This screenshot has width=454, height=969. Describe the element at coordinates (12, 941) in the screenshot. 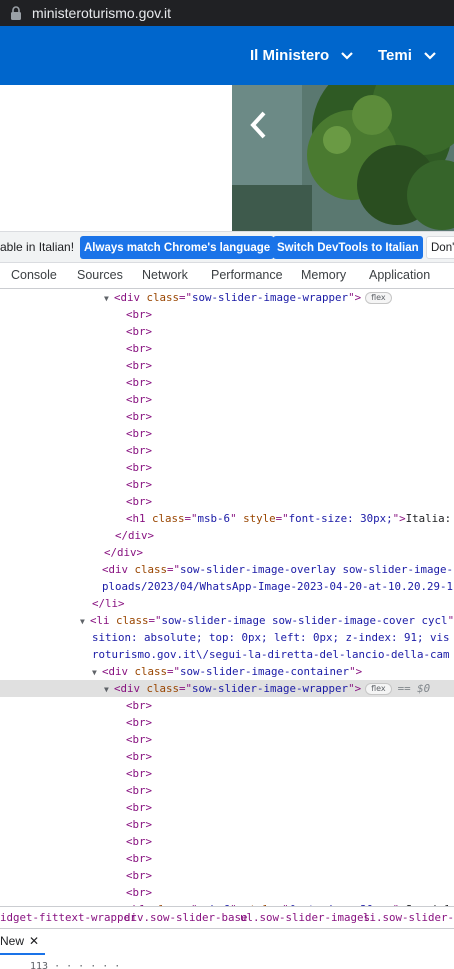

I see `drawer-tab-label: New` at that location.